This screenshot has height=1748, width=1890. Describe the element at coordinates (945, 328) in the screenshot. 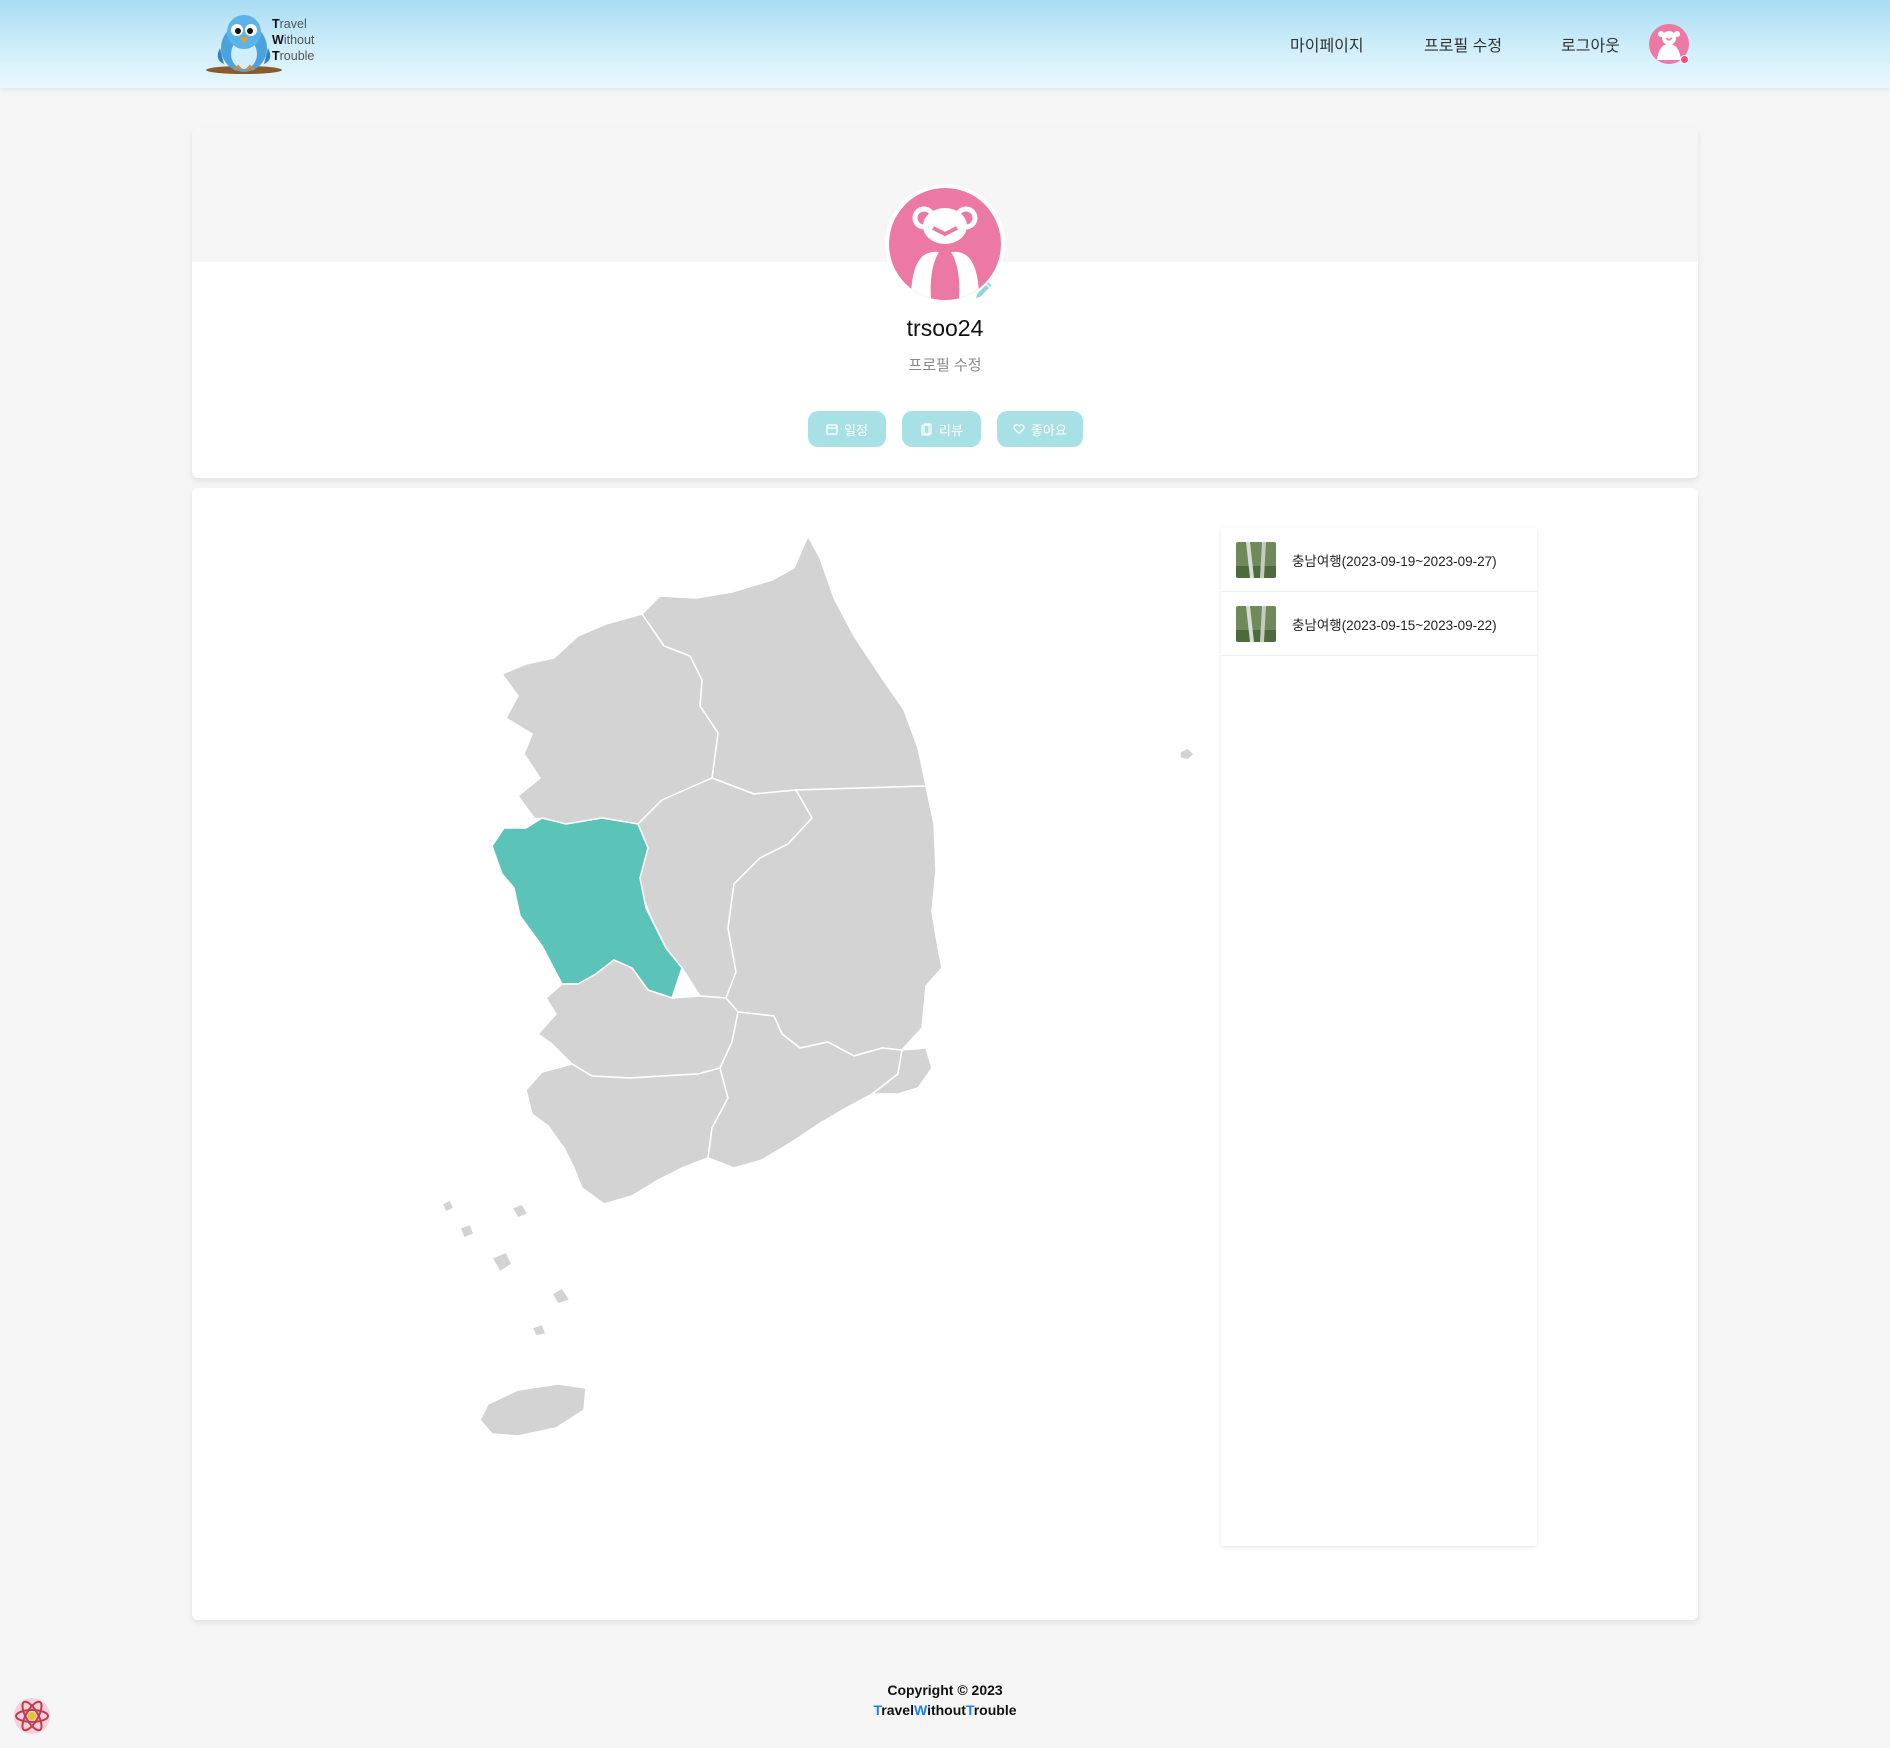

I see `profile-username: trsoo24` at that location.